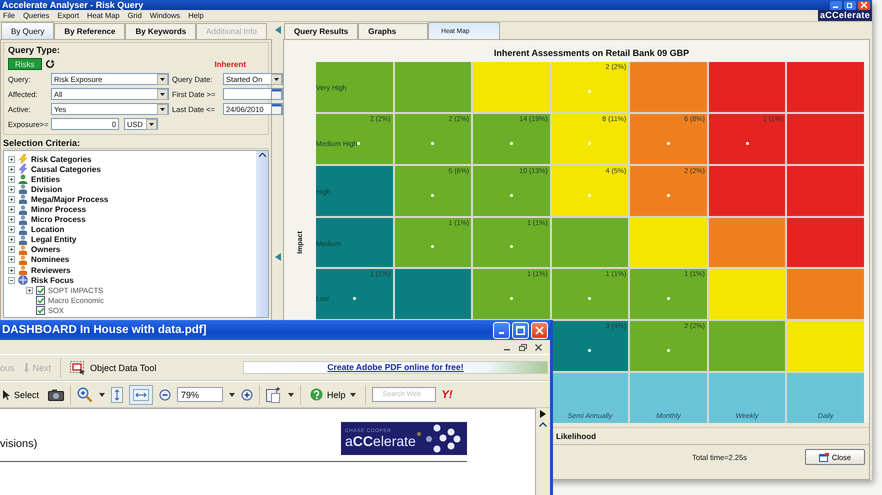 The width and height of the screenshot is (882, 495). What do you see at coordinates (253, 94) in the screenshot?
I see `date-field` at bounding box center [253, 94].